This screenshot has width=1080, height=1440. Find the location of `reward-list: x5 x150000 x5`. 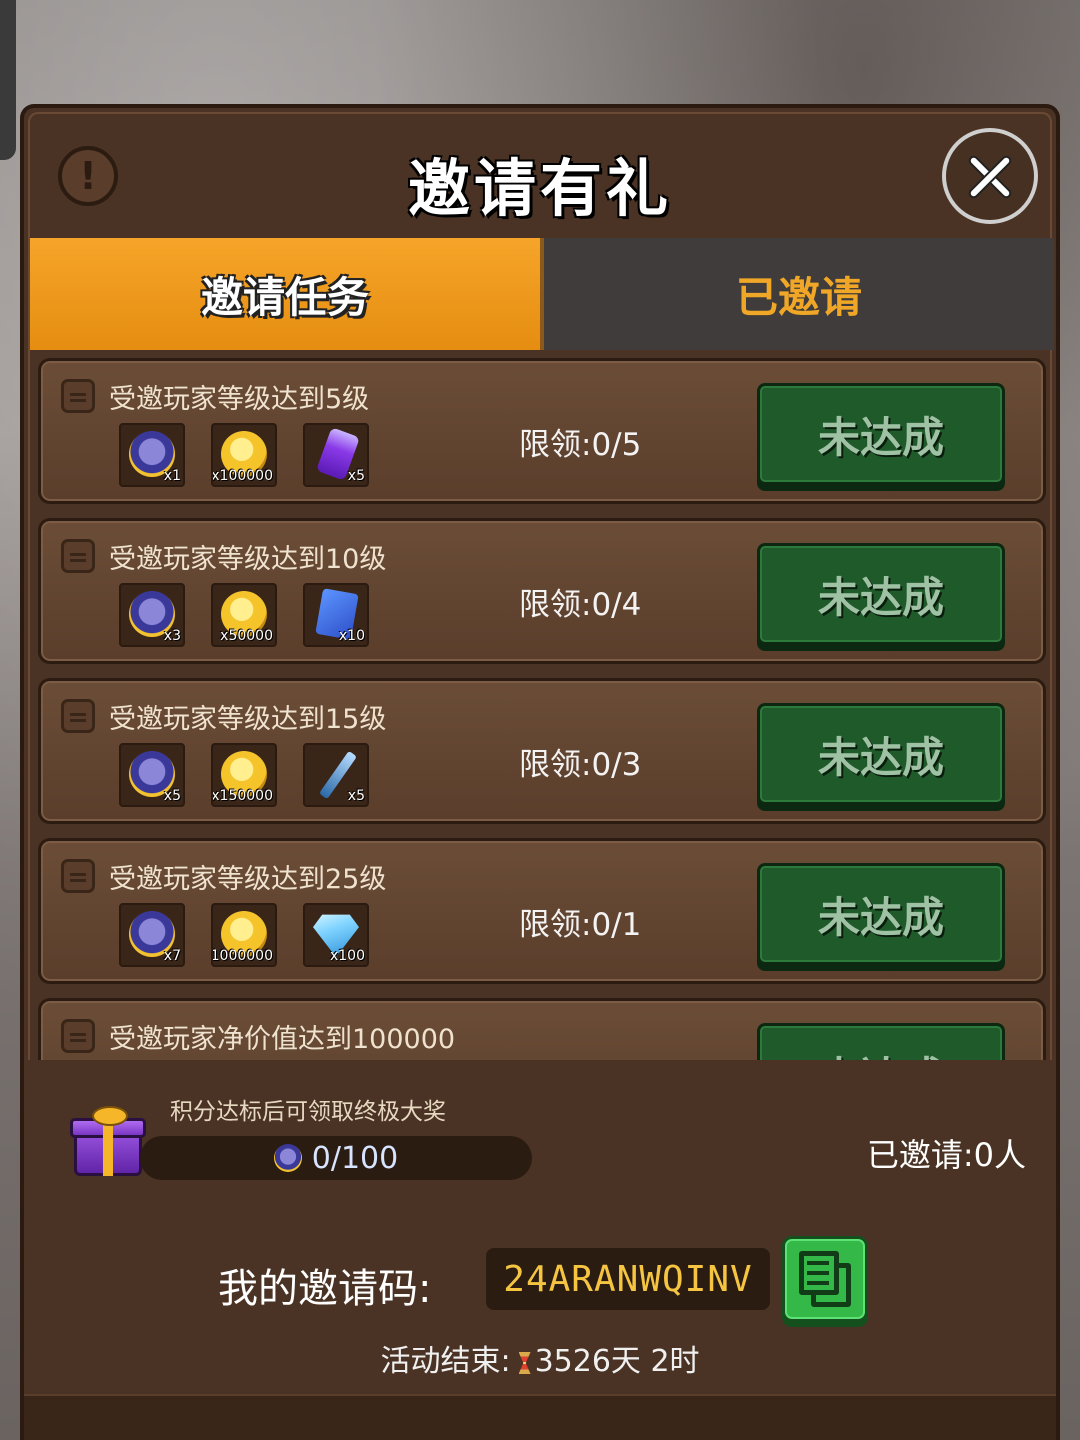

reward-list: x5 x150000 x5 is located at coordinates (244, 775).